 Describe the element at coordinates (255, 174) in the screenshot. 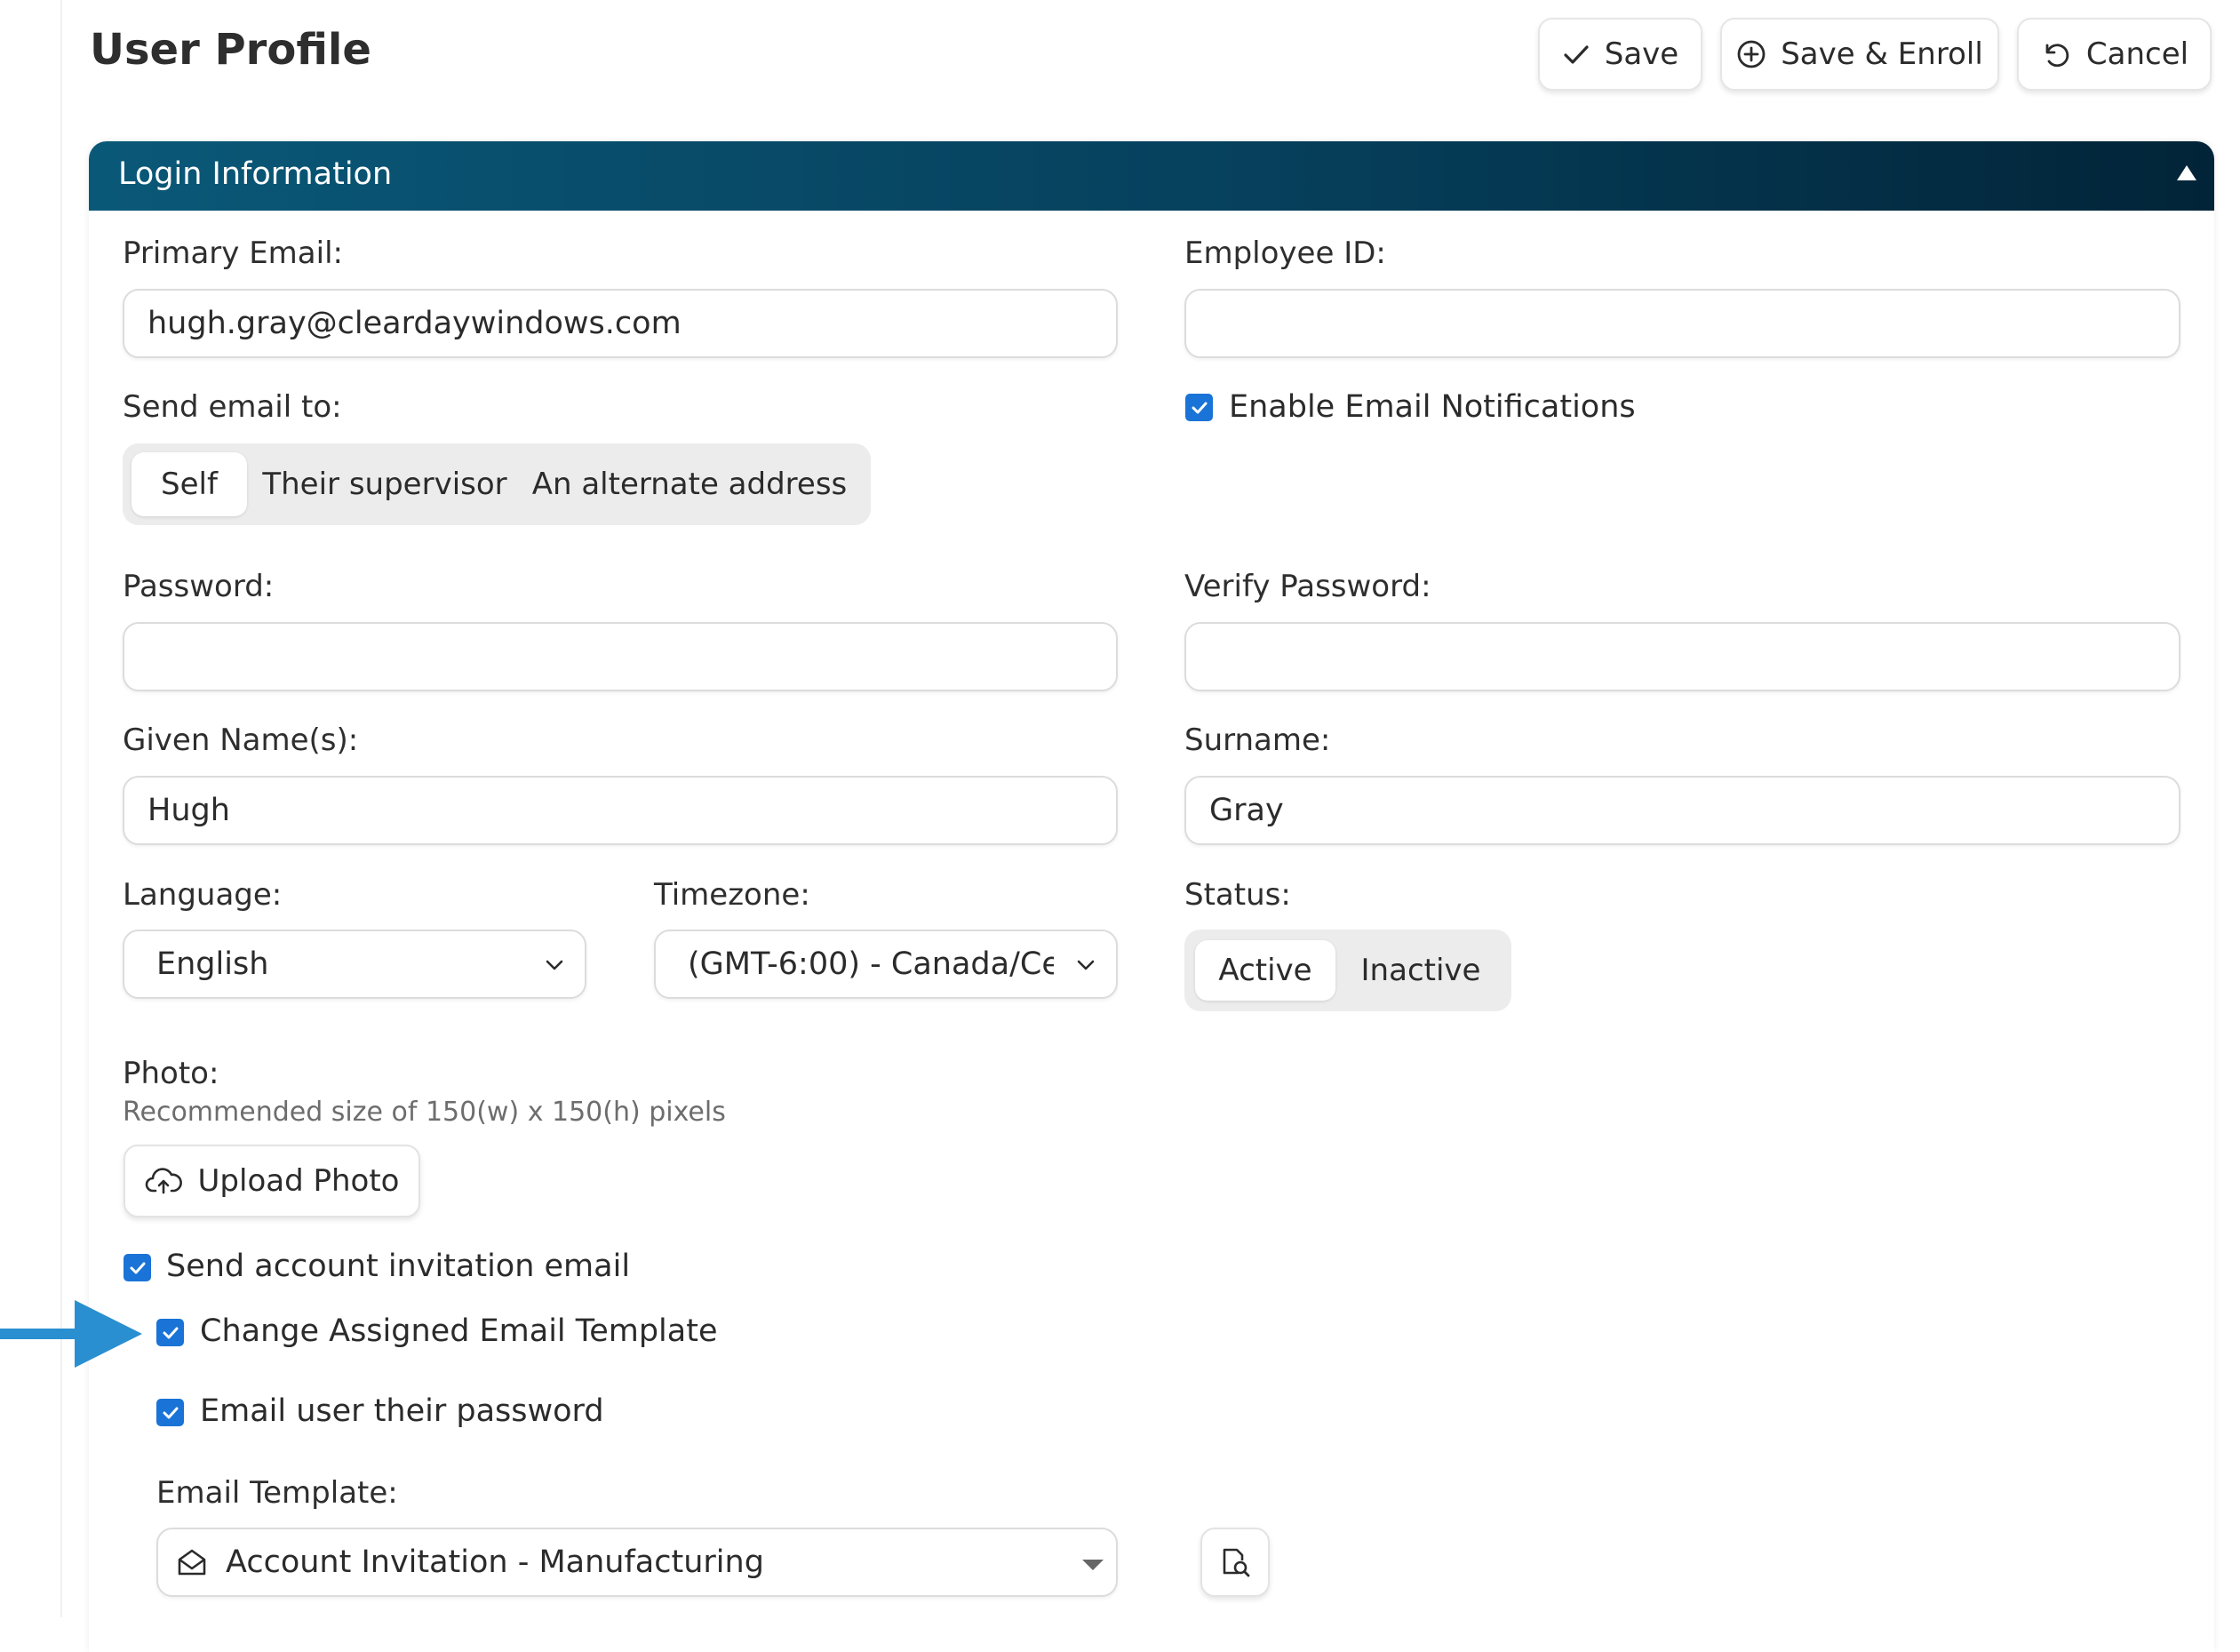

I see `panel-title: Login Information` at that location.